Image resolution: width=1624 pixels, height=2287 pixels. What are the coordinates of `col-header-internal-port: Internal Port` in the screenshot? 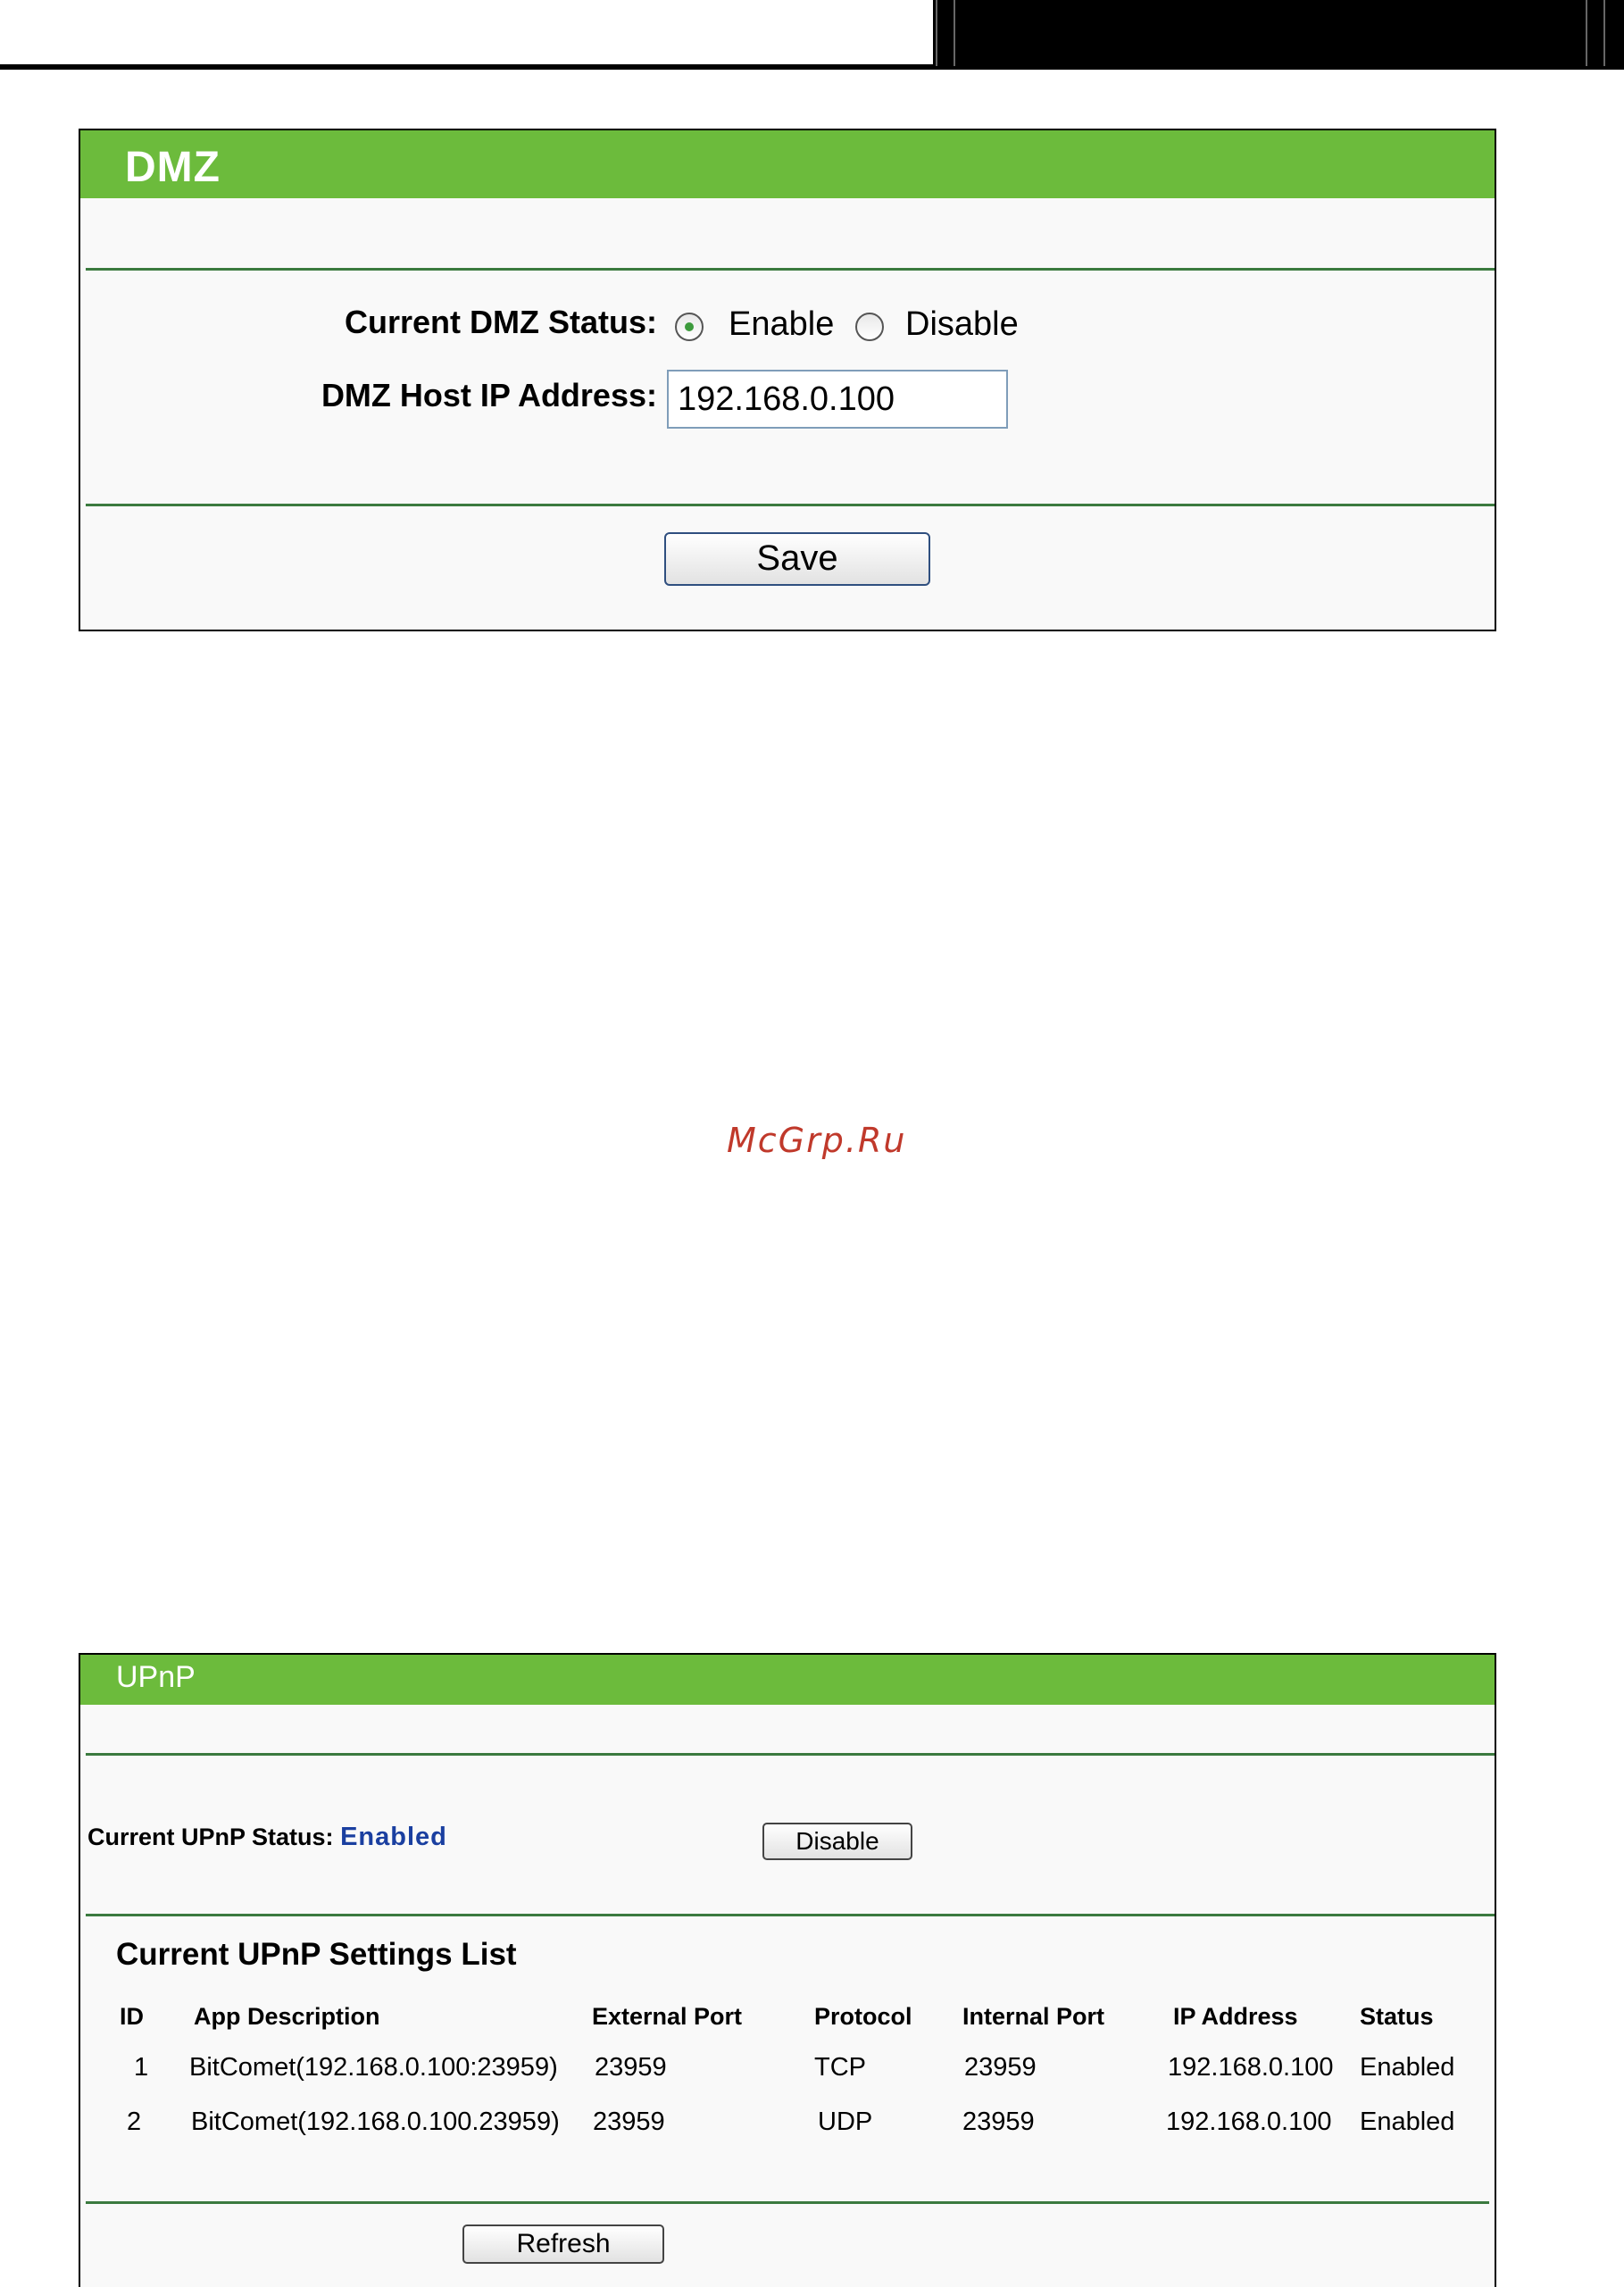 It's located at (1033, 2016).